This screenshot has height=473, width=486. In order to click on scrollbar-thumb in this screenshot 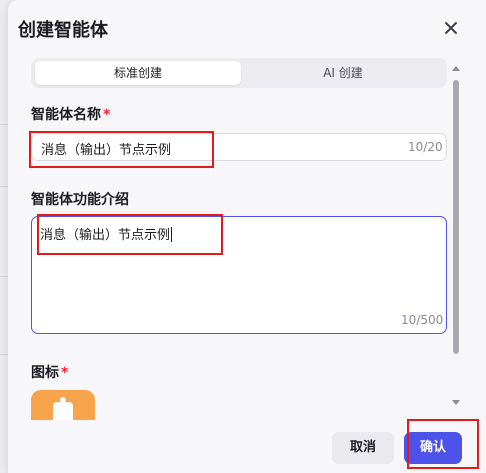, I will do `click(456, 217)`.